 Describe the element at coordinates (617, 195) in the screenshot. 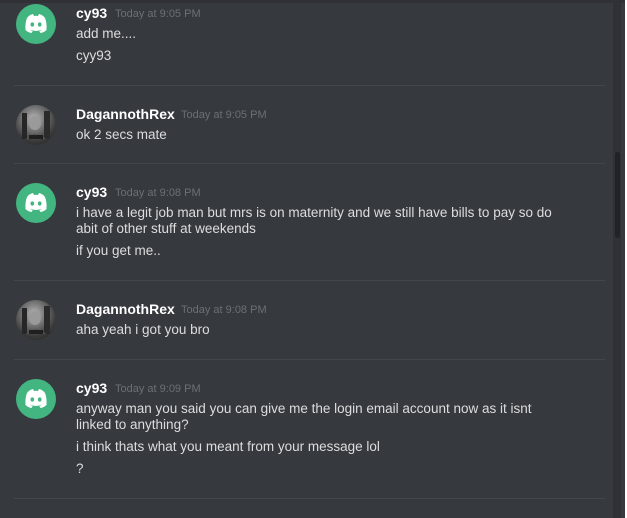

I see `scrollbar-thumb` at that location.